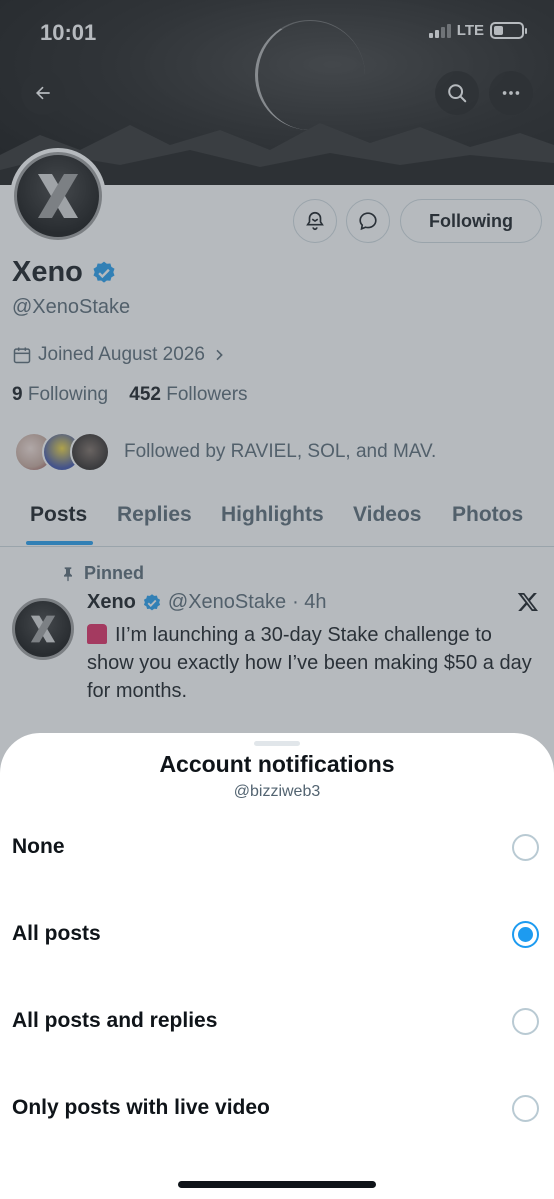 The height and width of the screenshot is (1199, 554). Describe the element at coordinates (525, 847) in the screenshot. I see `radio-none` at that location.